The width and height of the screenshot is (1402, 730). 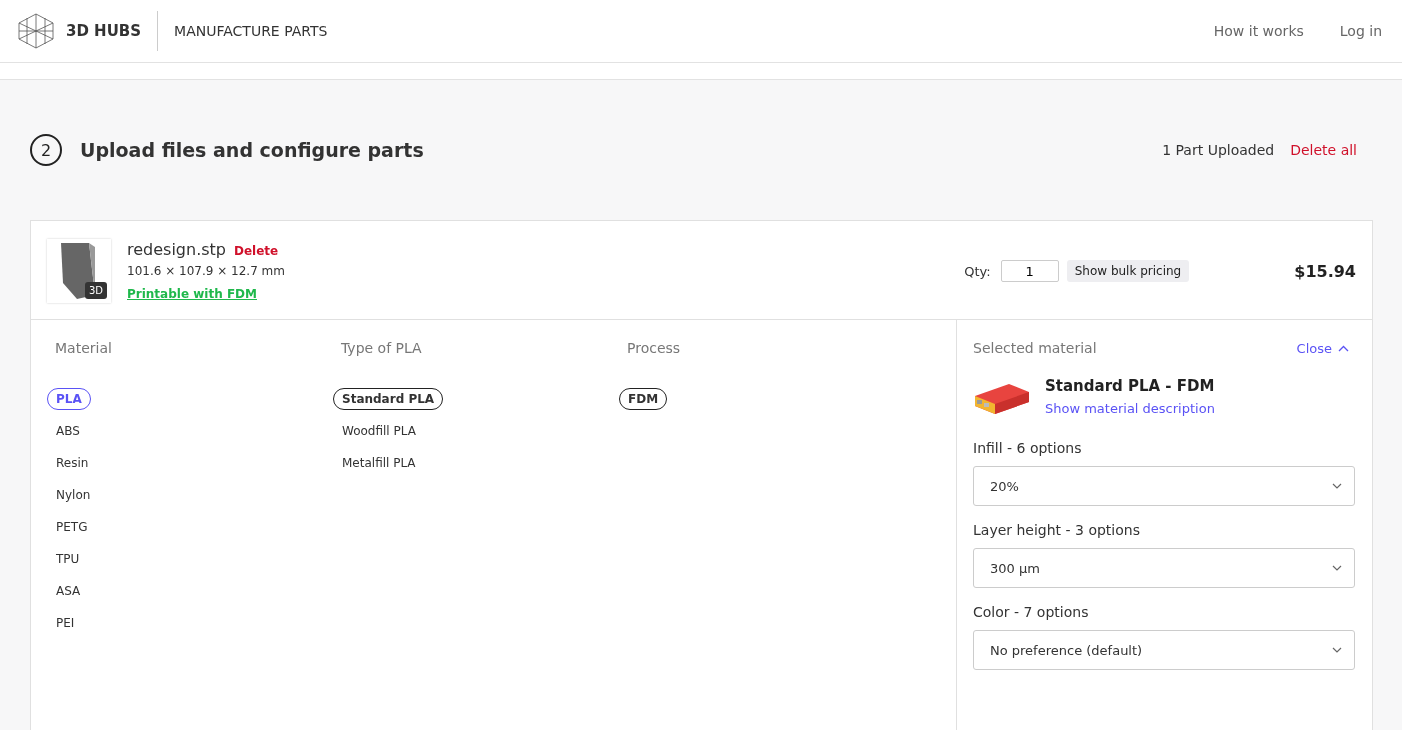 What do you see at coordinates (1360, 31) in the screenshot?
I see `nav-link: Log in` at bounding box center [1360, 31].